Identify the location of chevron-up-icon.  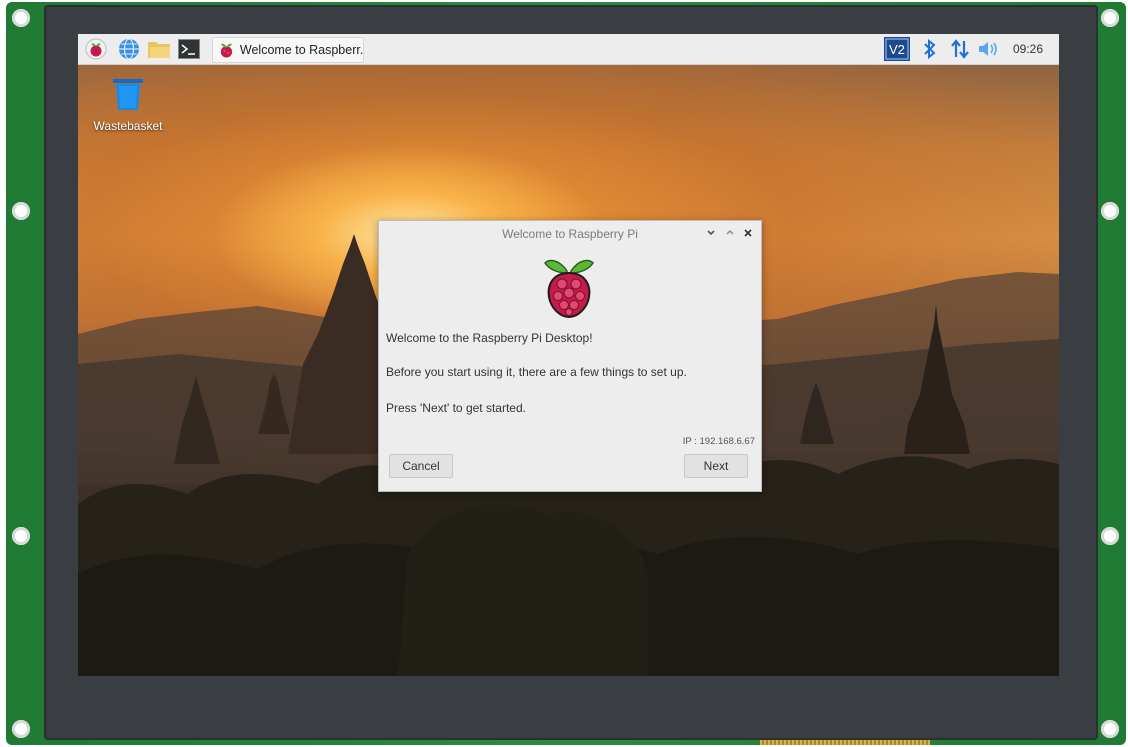
(730, 232).